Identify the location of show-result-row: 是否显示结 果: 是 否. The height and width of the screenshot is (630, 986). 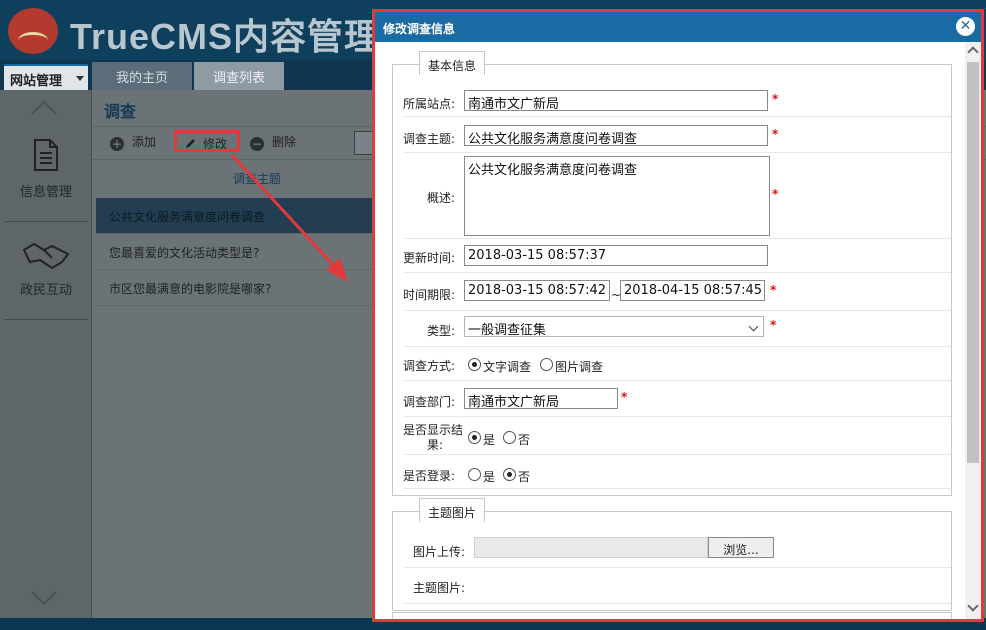
(677, 436).